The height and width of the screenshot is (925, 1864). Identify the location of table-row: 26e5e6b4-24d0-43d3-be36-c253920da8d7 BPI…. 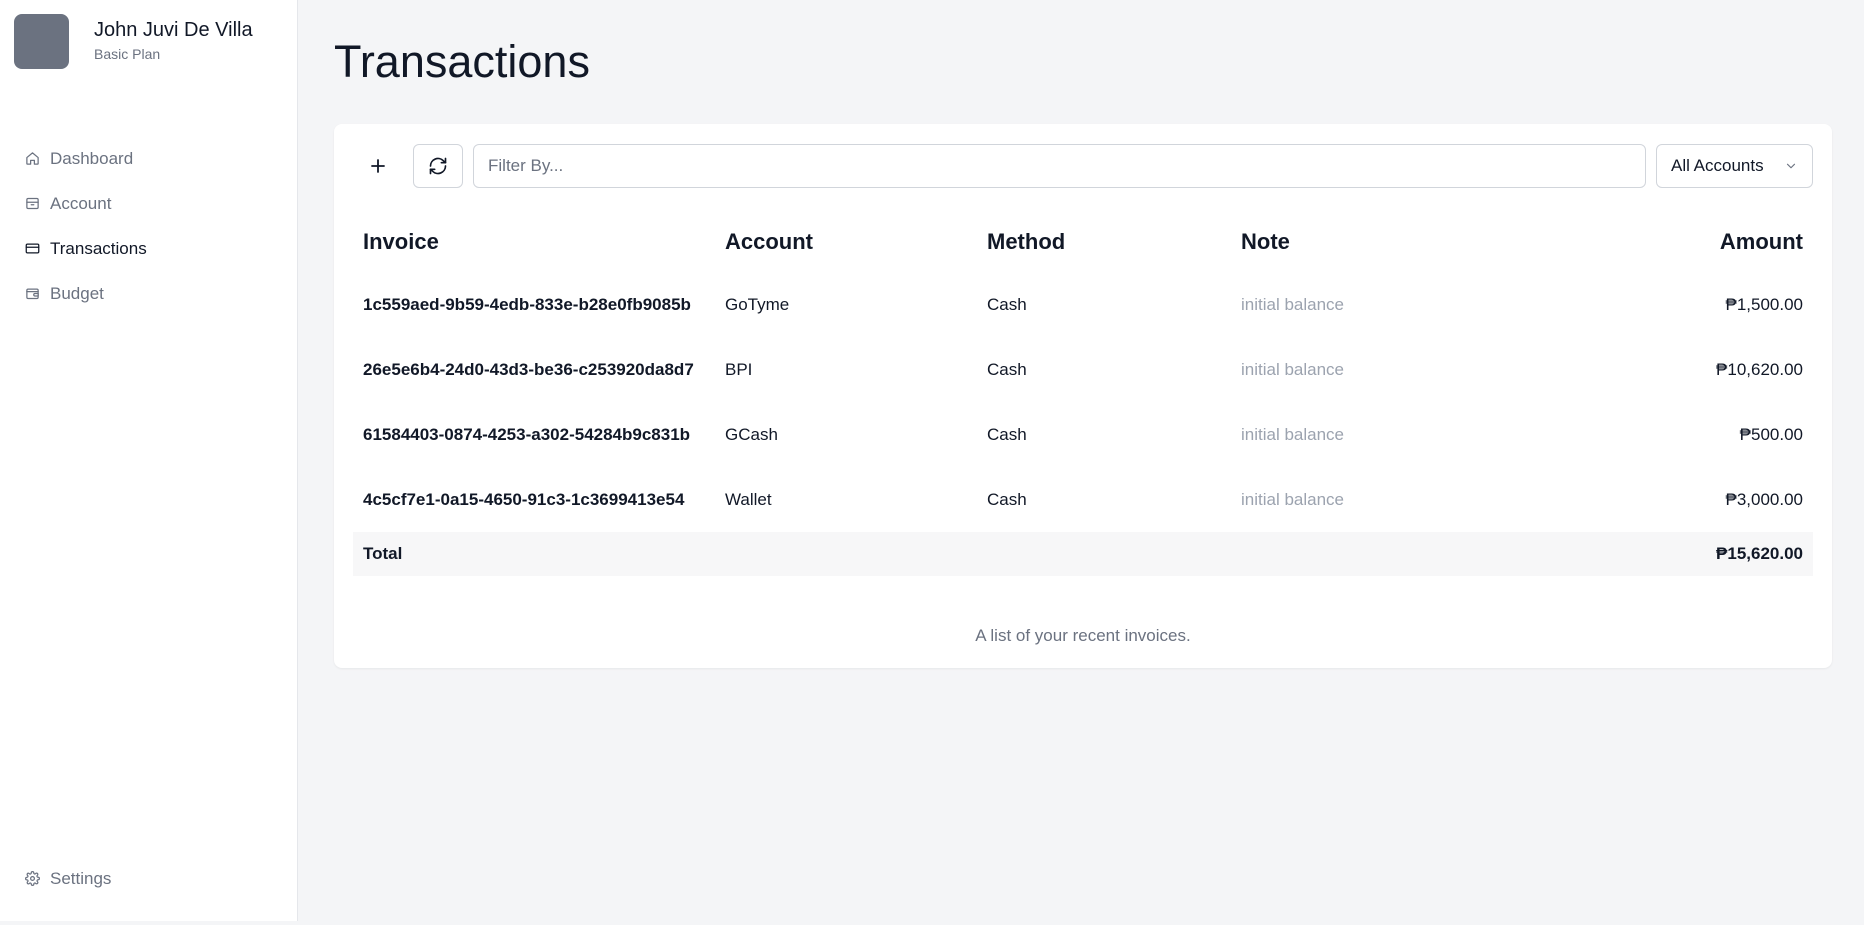
(1083, 369).